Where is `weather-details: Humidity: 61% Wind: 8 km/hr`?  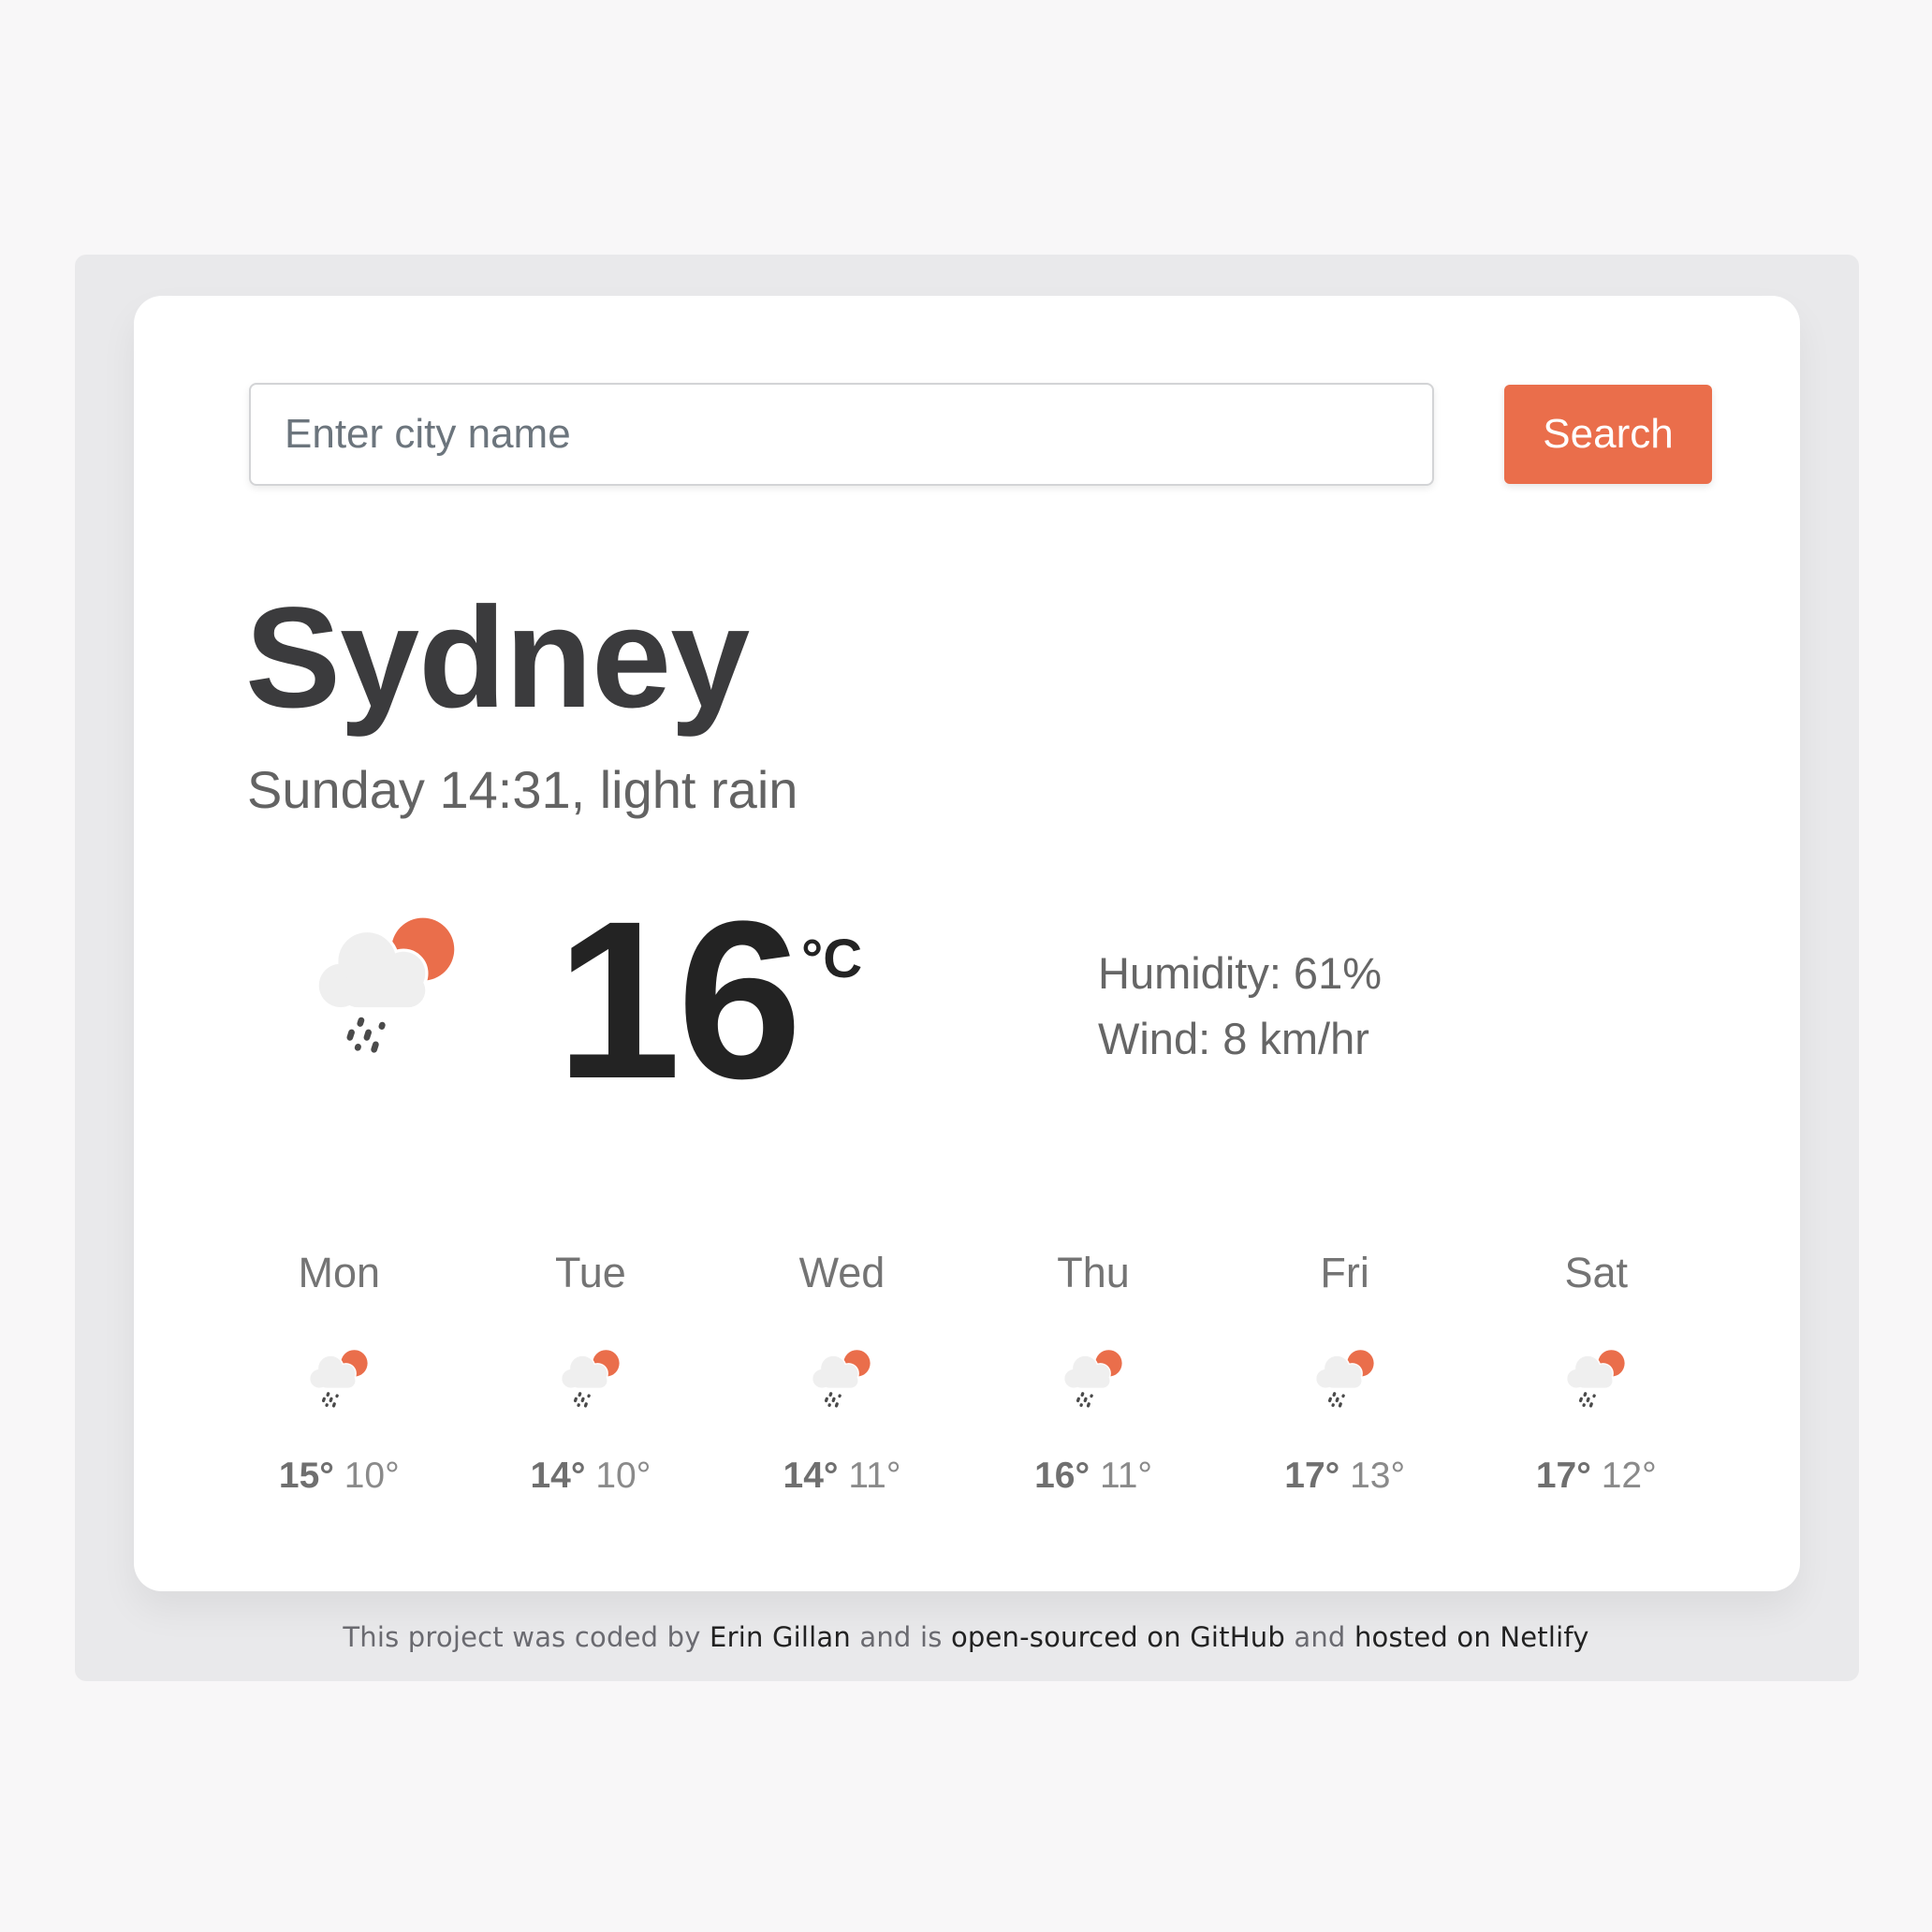 weather-details: Humidity: 61% Wind: 8 km/hr is located at coordinates (1240, 1006).